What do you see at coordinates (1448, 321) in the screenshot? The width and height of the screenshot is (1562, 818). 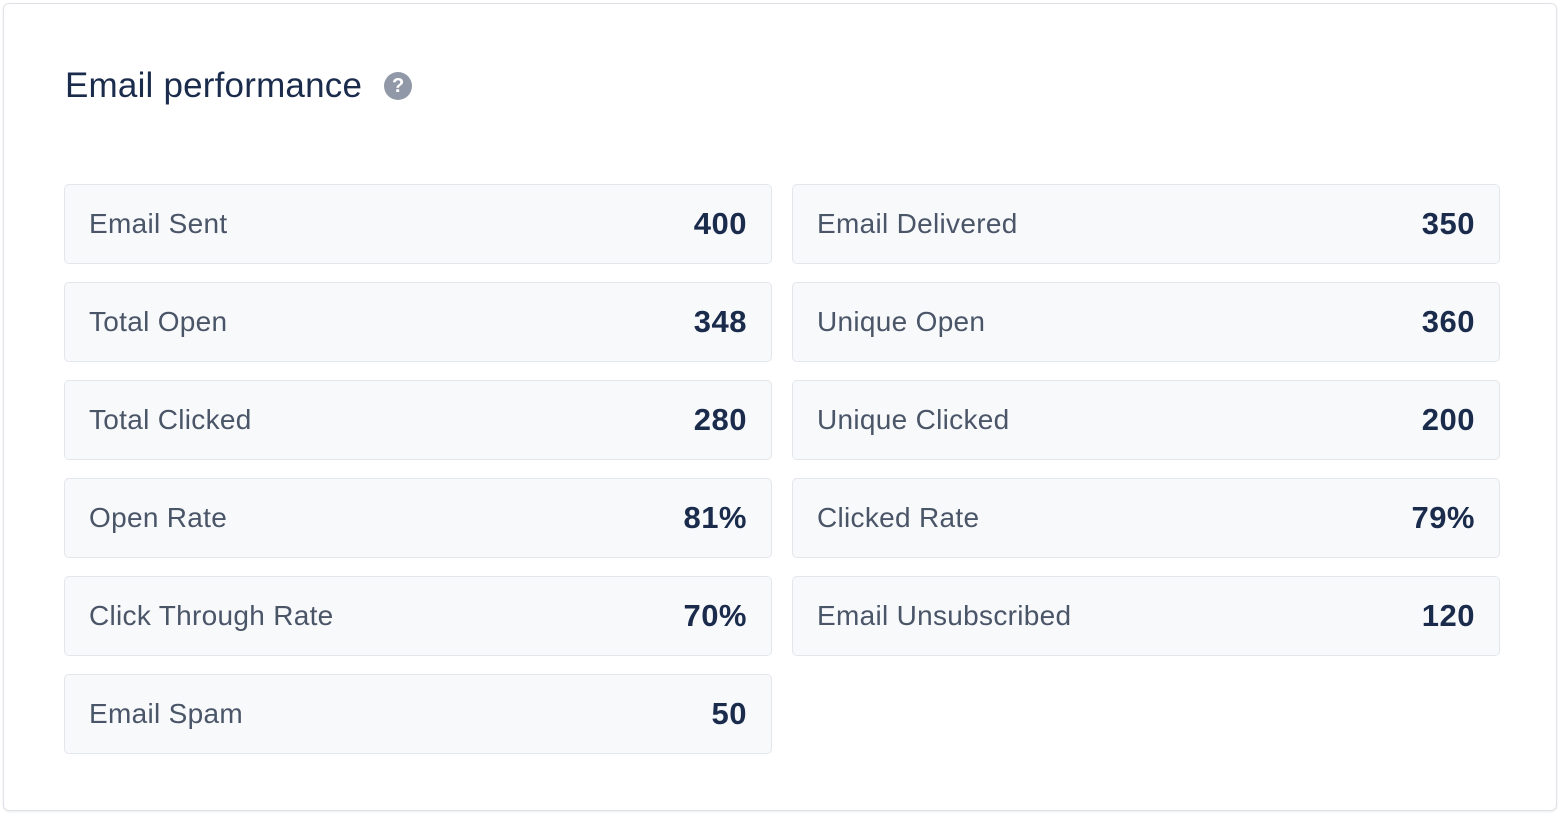 I see `metric-value: 360` at bounding box center [1448, 321].